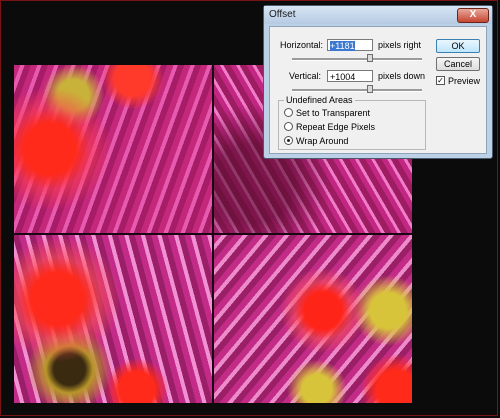 The height and width of the screenshot is (418, 500). I want to click on horizontal-input: +1181, so click(350, 45).